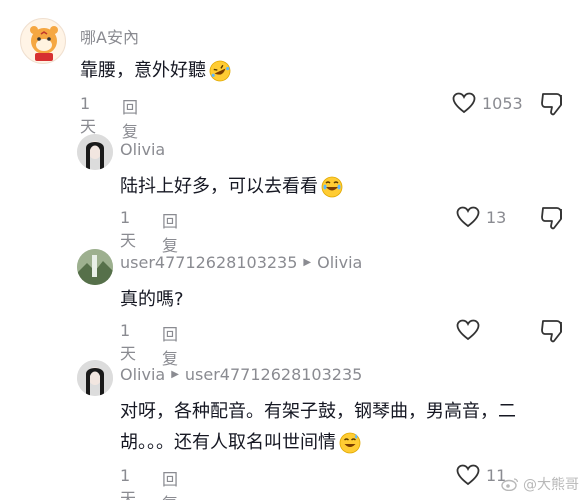 The width and height of the screenshot is (587, 500). What do you see at coordinates (551, 485) in the screenshot?
I see `watermark-text: @大熊哥` at bounding box center [551, 485].